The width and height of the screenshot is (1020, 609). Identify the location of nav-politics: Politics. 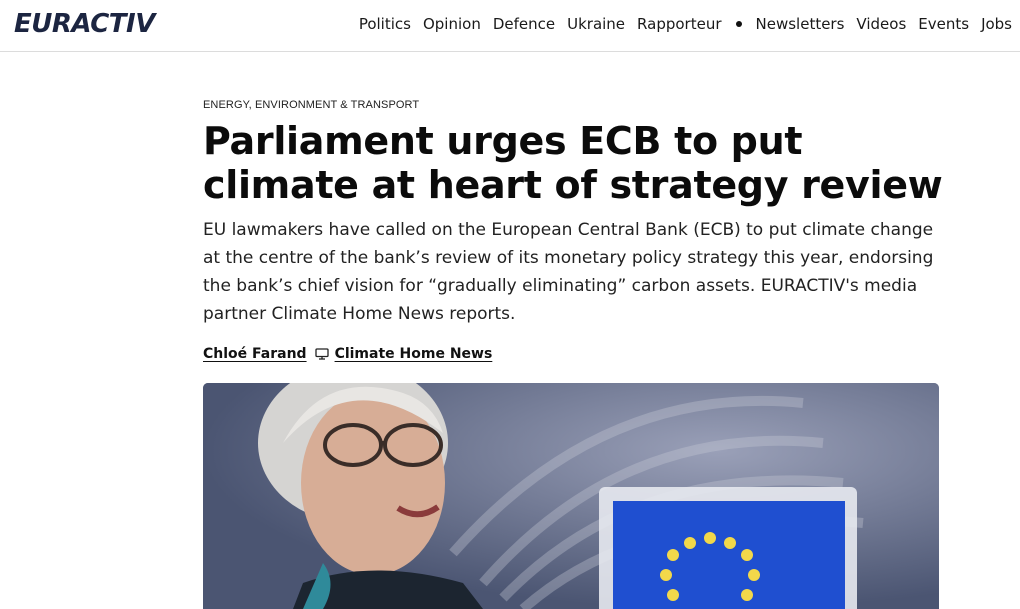
(385, 24).